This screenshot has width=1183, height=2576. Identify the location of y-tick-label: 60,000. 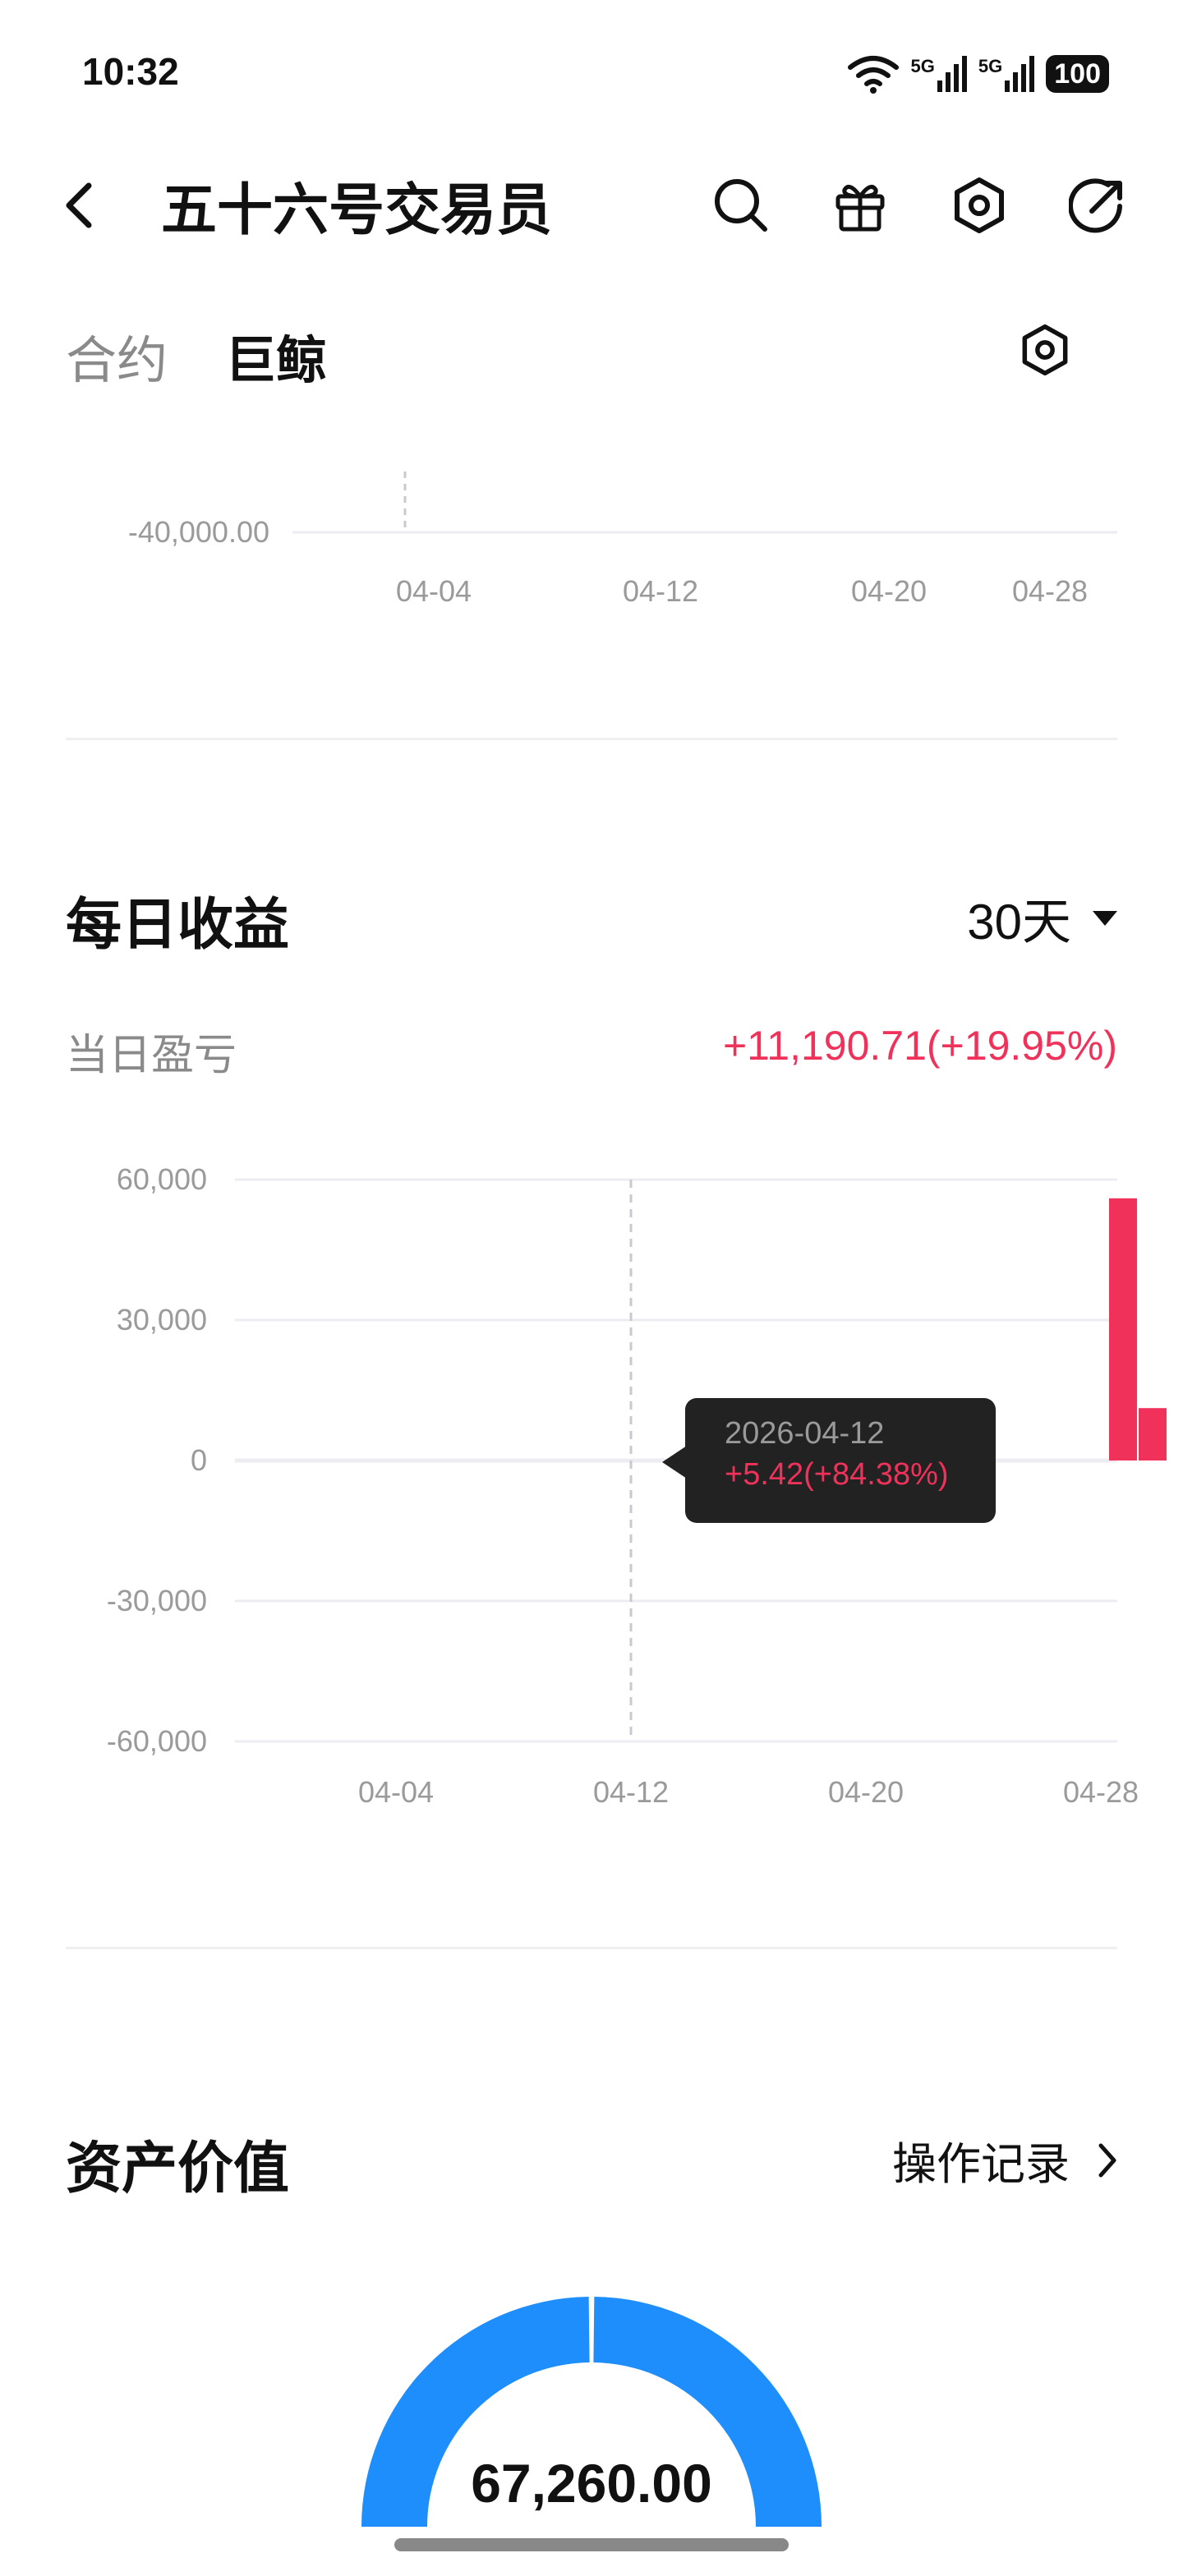
(162, 1179).